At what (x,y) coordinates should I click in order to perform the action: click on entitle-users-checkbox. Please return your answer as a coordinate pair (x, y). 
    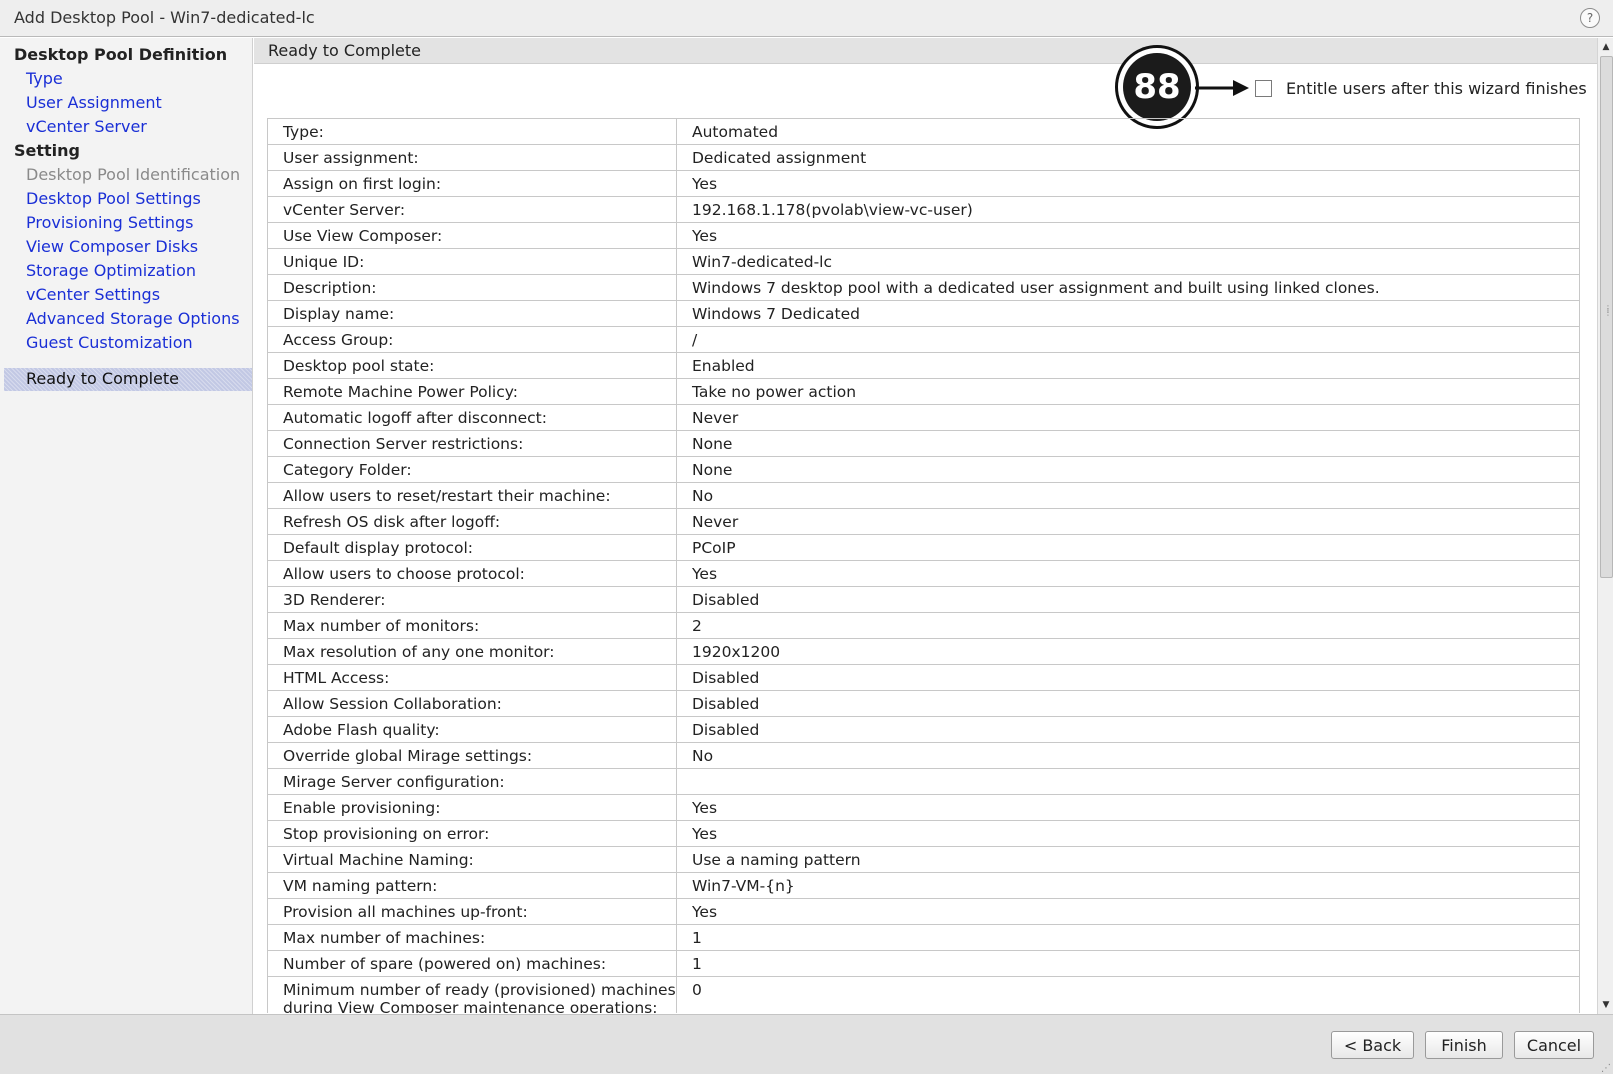
    Looking at the image, I should click on (1263, 88).